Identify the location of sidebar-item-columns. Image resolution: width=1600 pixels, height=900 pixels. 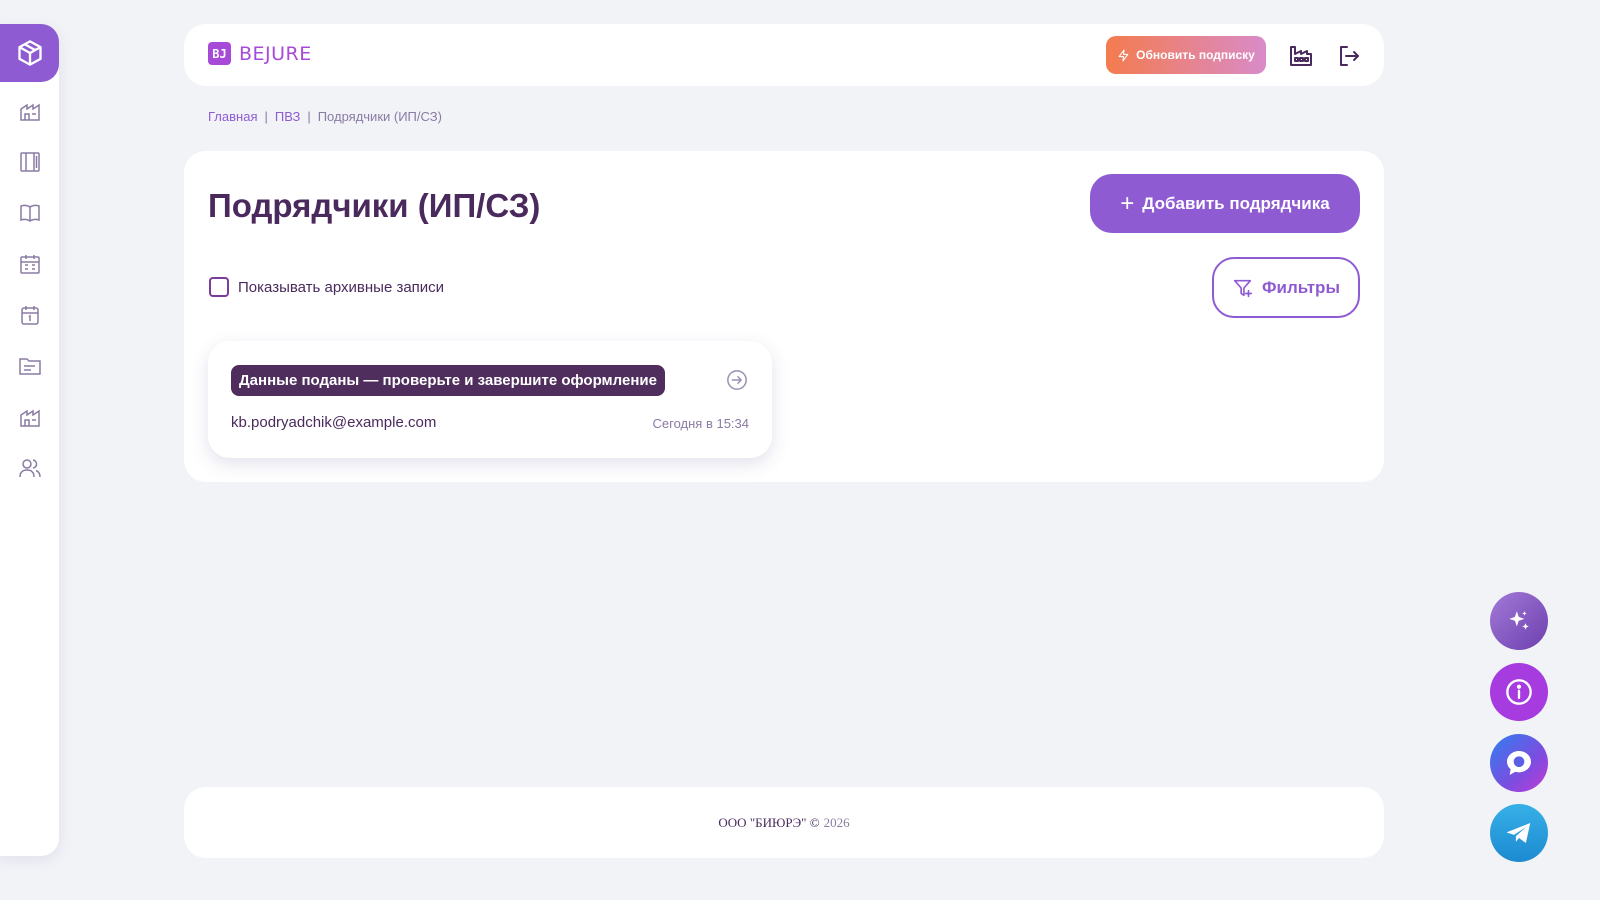
(30, 162).